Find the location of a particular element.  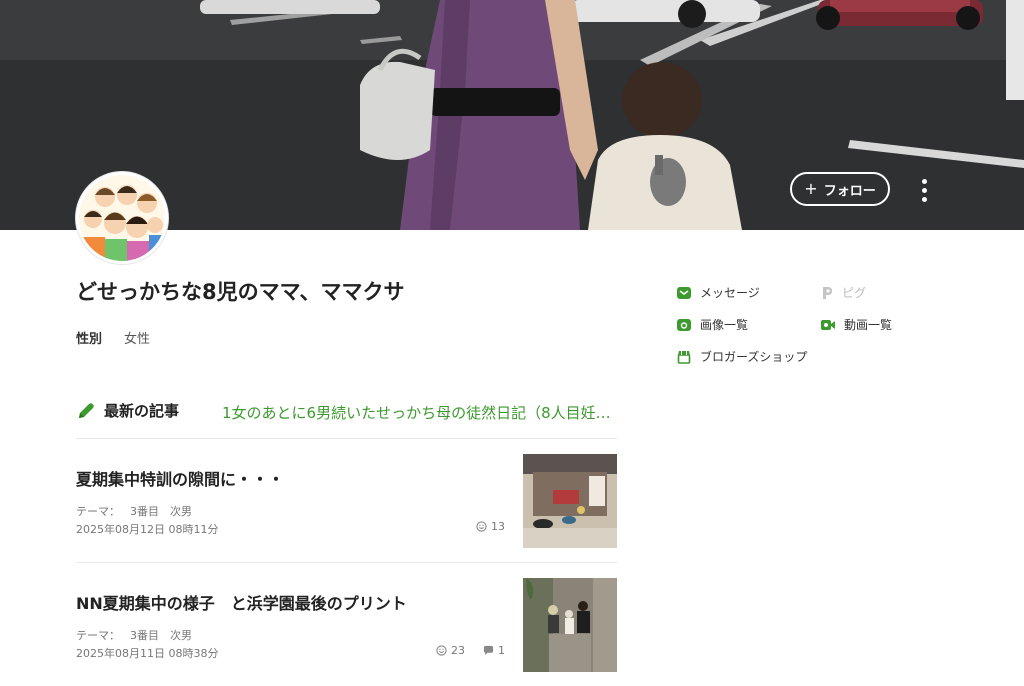

pigg-label: ピグ is located at coordinates (854, 293).